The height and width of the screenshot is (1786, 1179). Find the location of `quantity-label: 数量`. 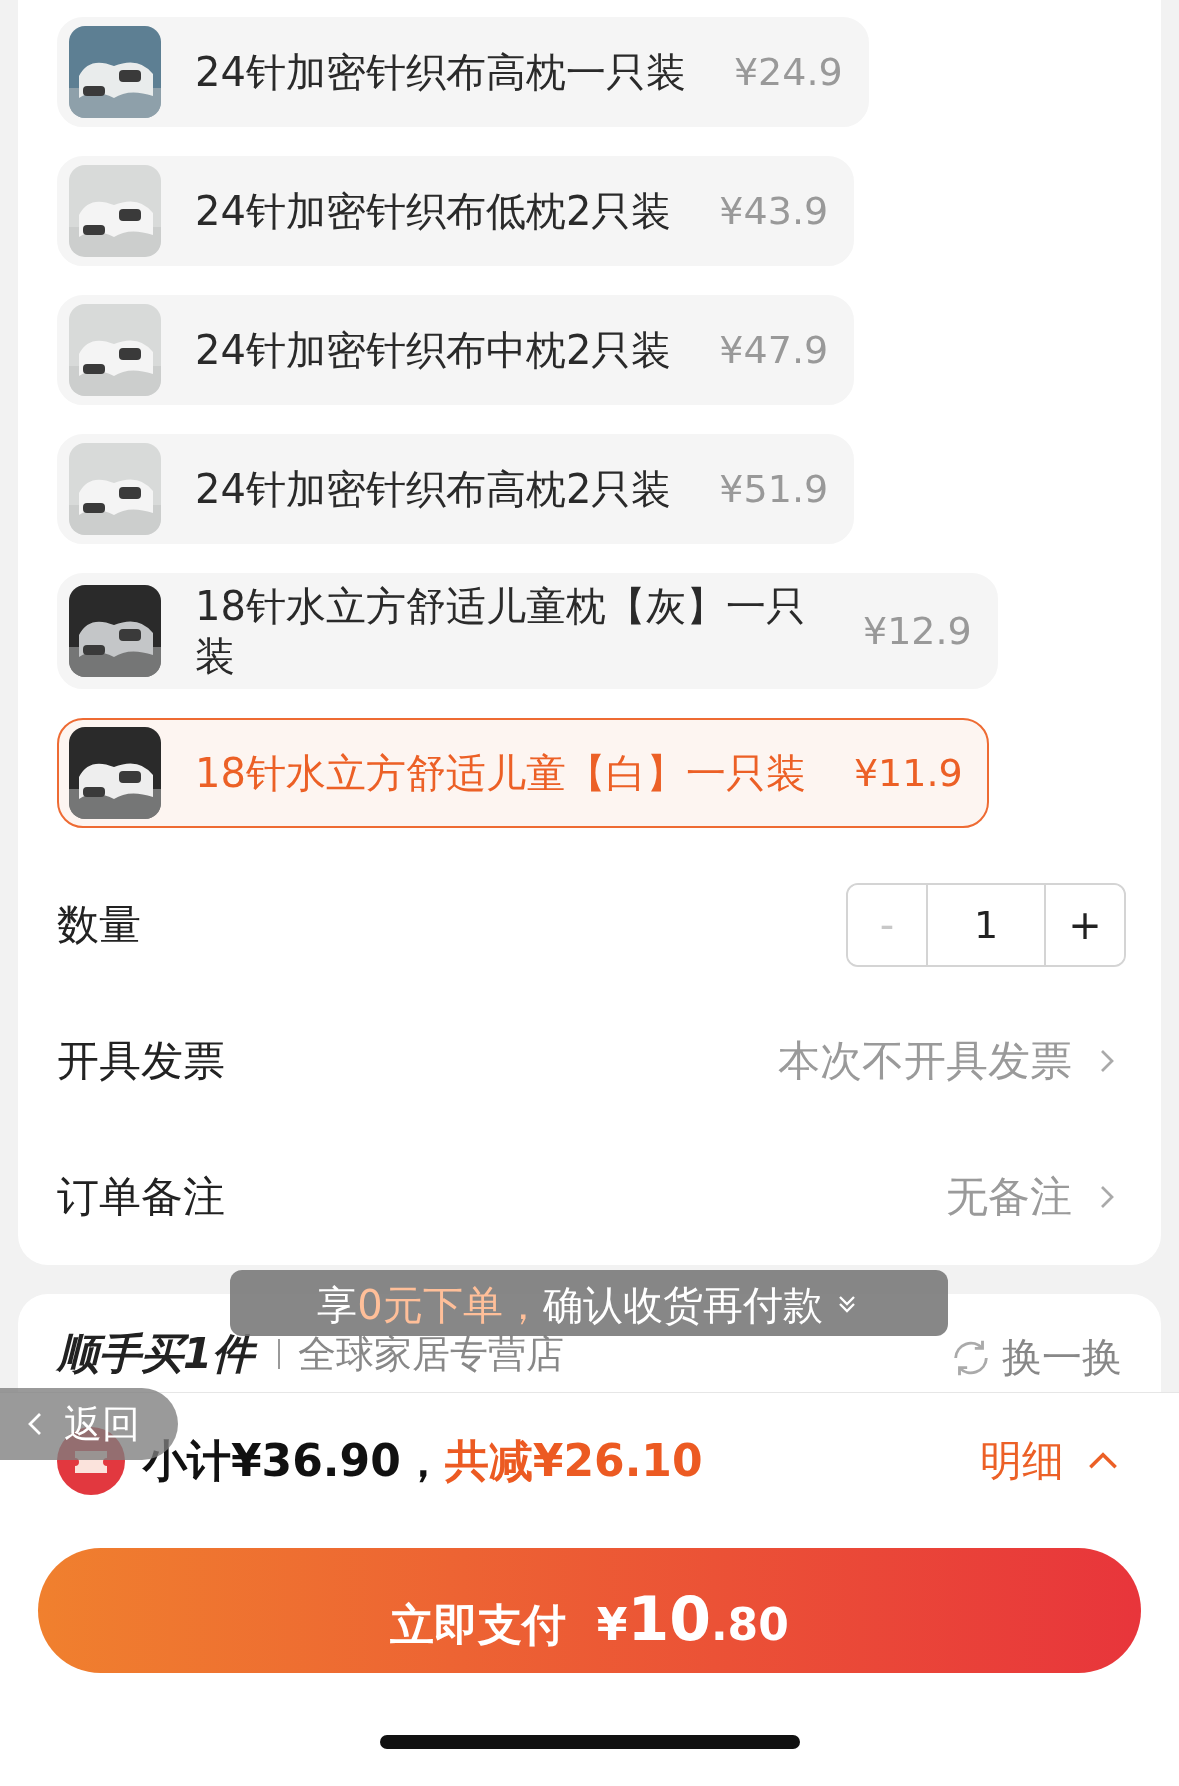

quantity-label: 数量 is located at coordinates (99, 925).